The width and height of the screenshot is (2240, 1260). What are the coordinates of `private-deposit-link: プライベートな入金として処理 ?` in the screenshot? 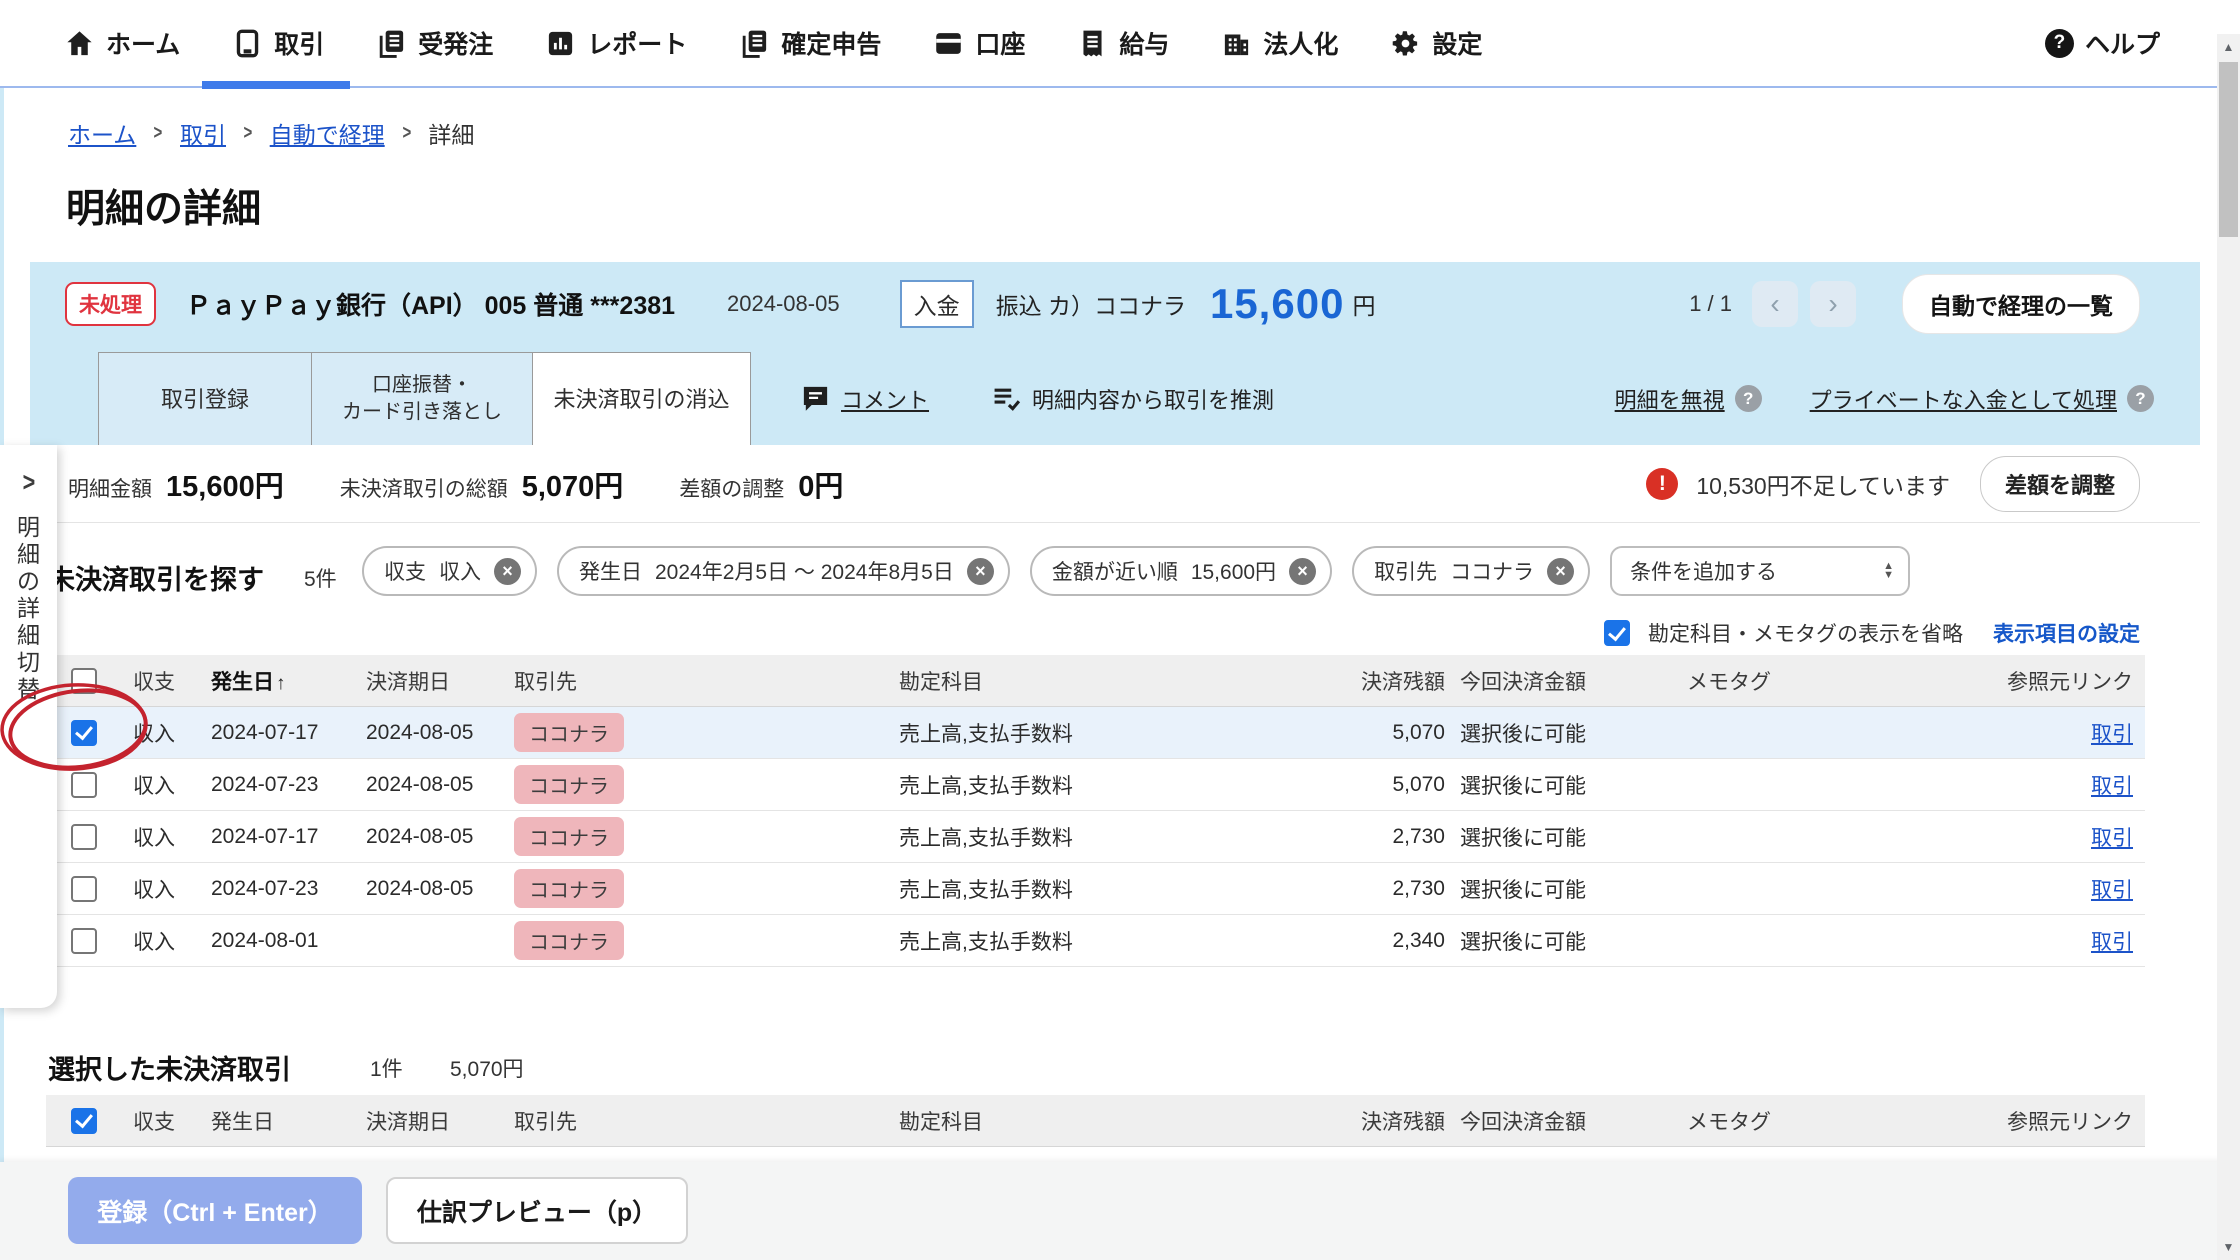 It's located at (1982, 399).